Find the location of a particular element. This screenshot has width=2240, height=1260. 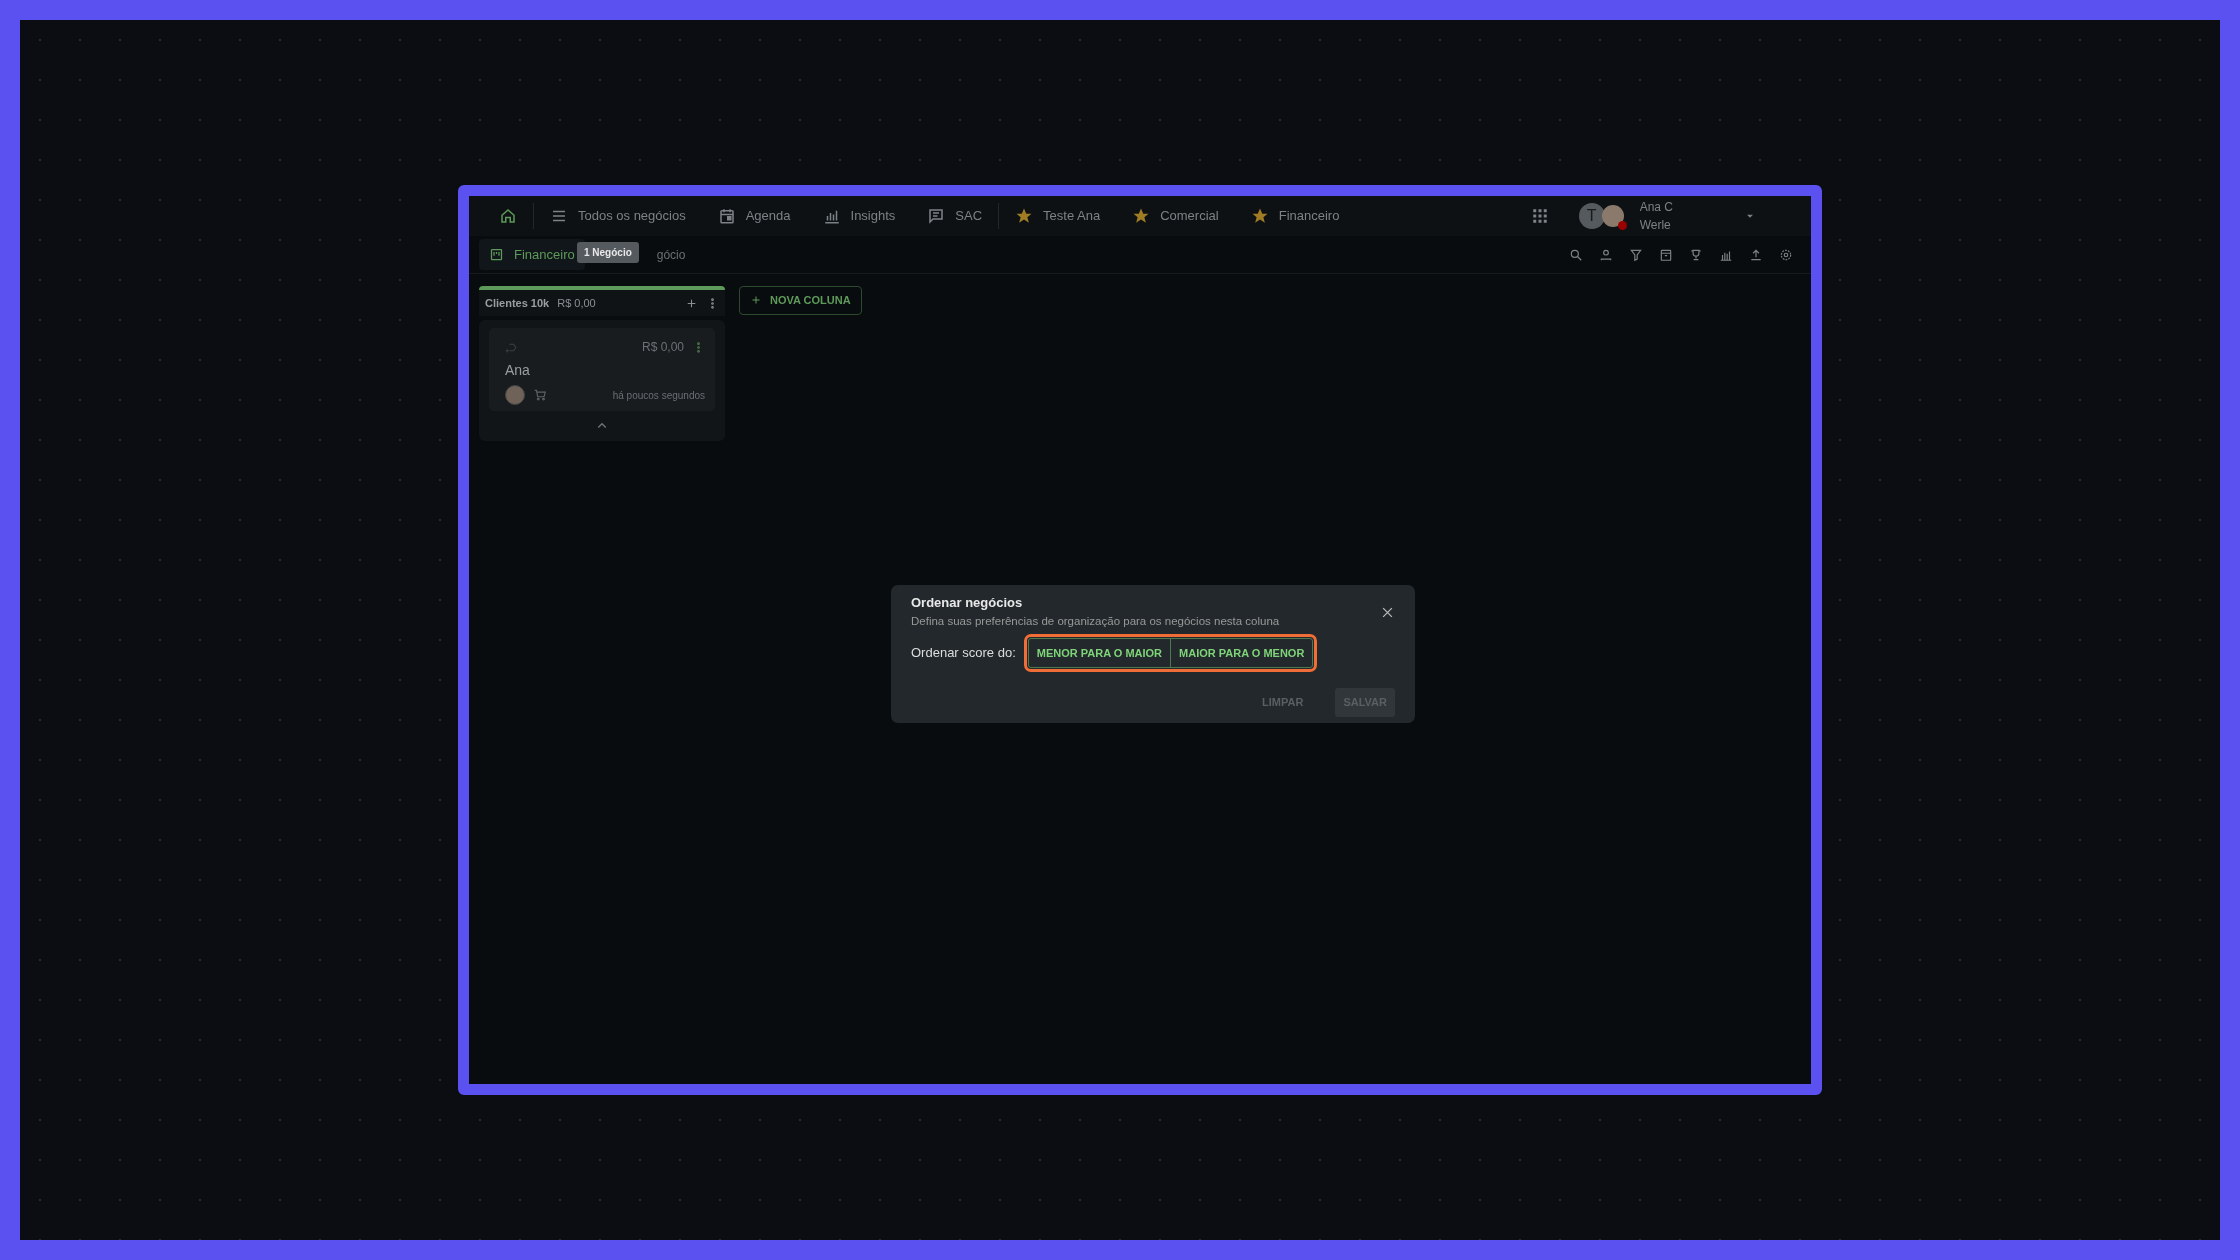

deal-card: R$ 0,00 Ana há poucos segundos is located at coordinates (602, 369).